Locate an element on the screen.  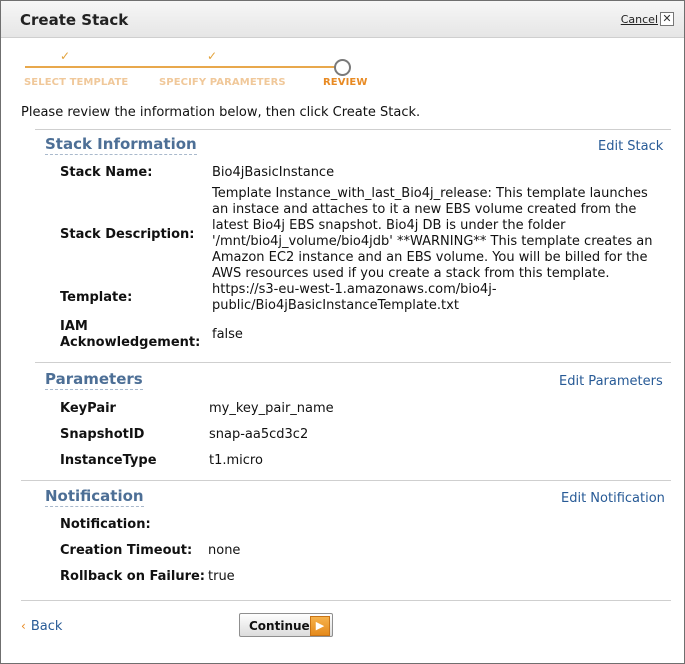
stack-description-label: Stack Description: is located at coordinates (127, 234).